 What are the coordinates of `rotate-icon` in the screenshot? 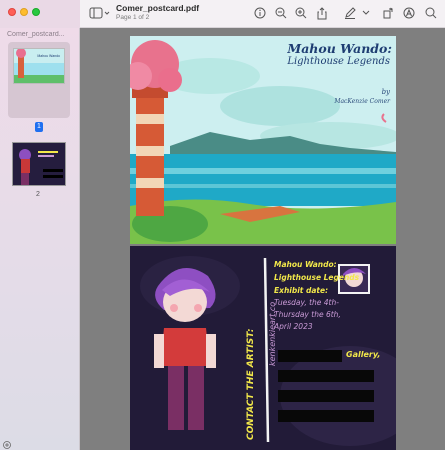 It's located at (388, 13).